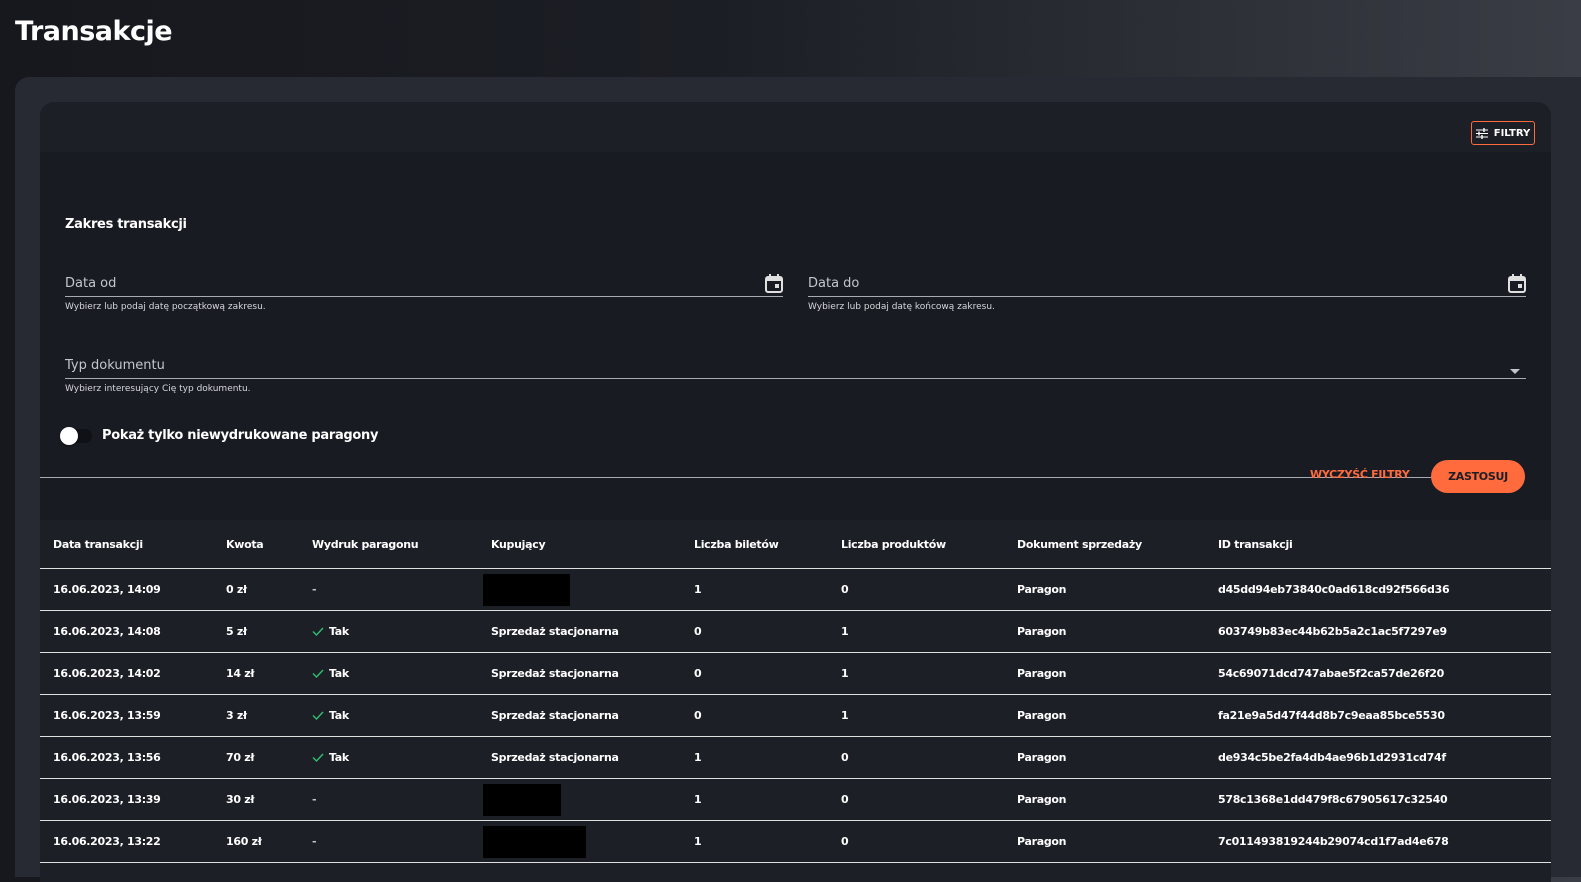  What do you see at coordinates (782, 477) in the screenshot?
I see `divider` at bounding box center [782, 477].